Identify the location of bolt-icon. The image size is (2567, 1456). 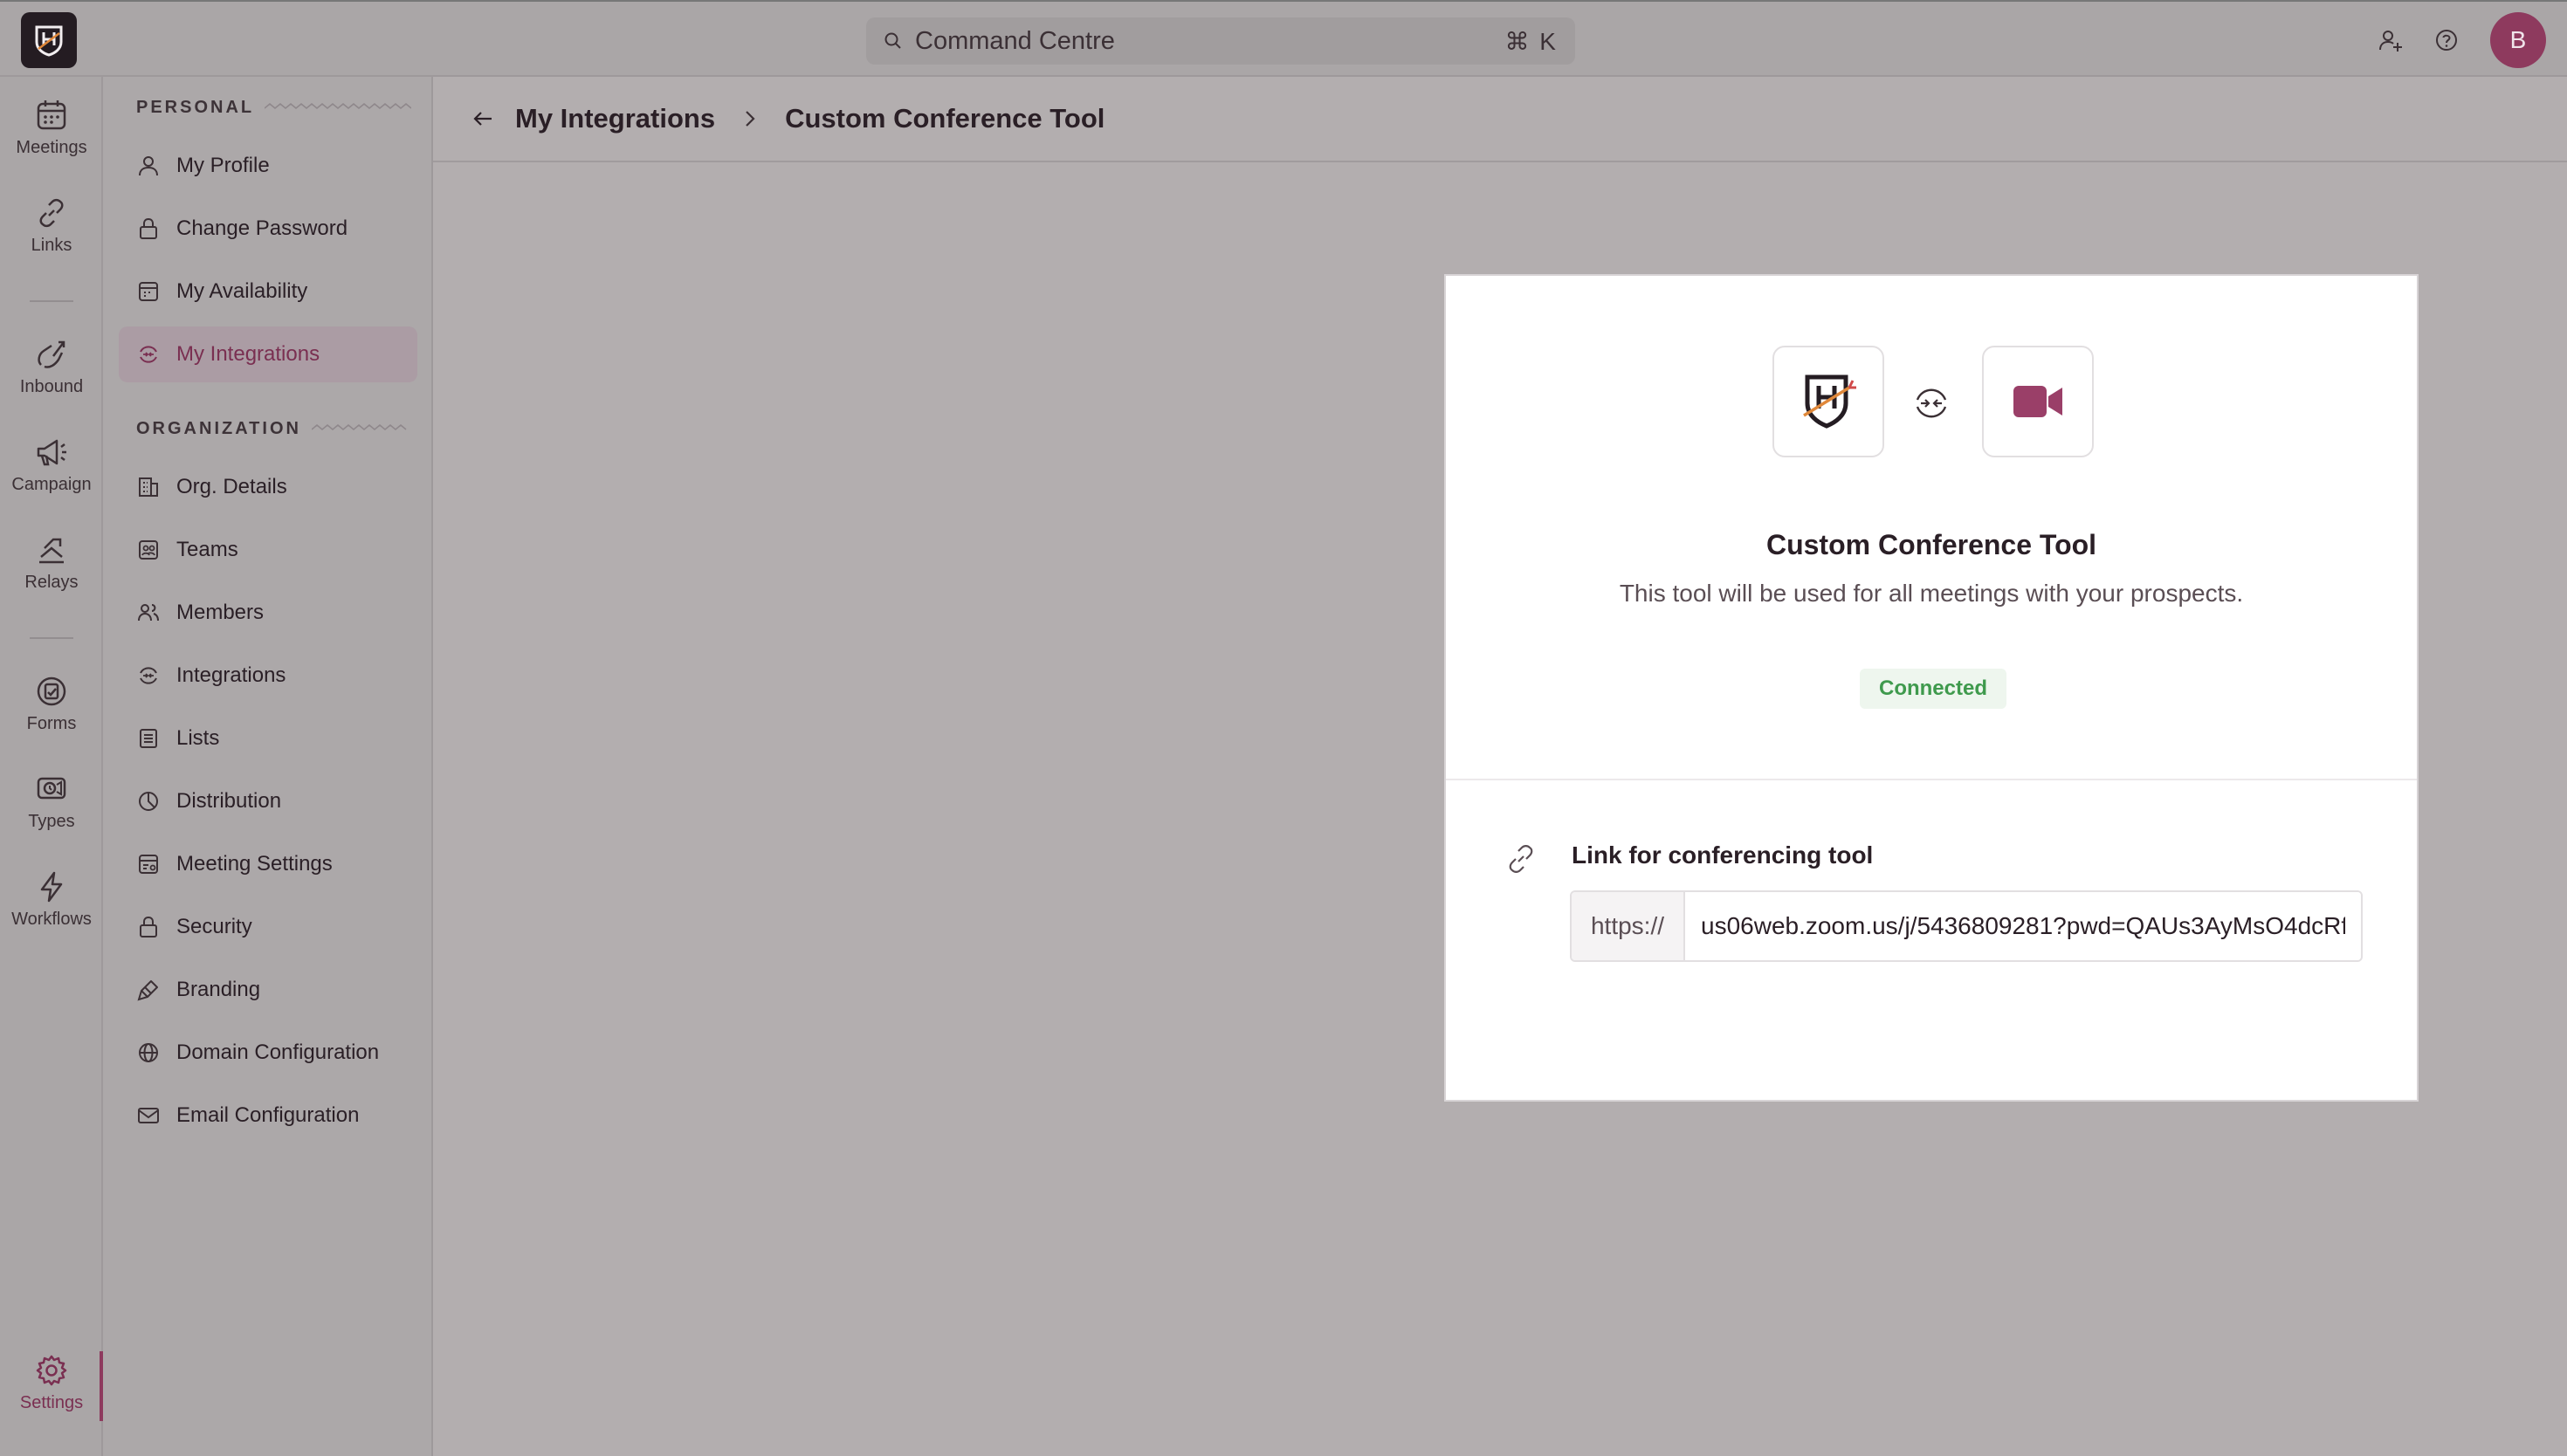
(51, 887).